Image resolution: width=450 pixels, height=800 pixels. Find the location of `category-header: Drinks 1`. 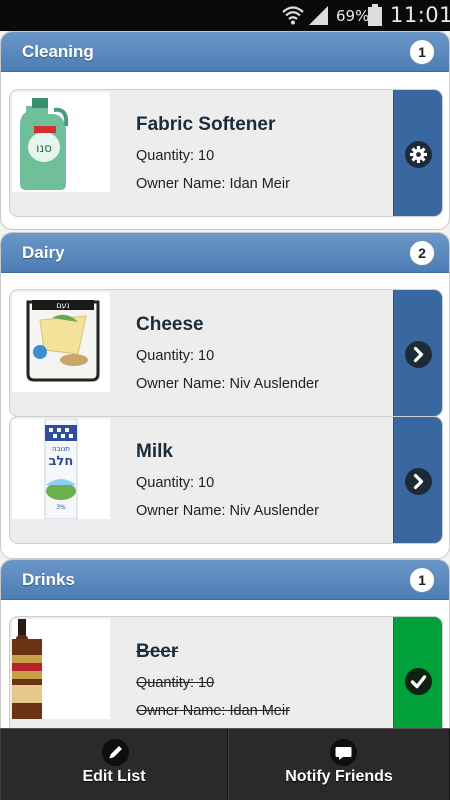

category-header: Drinks 1 is located at coordinates (225, 580).